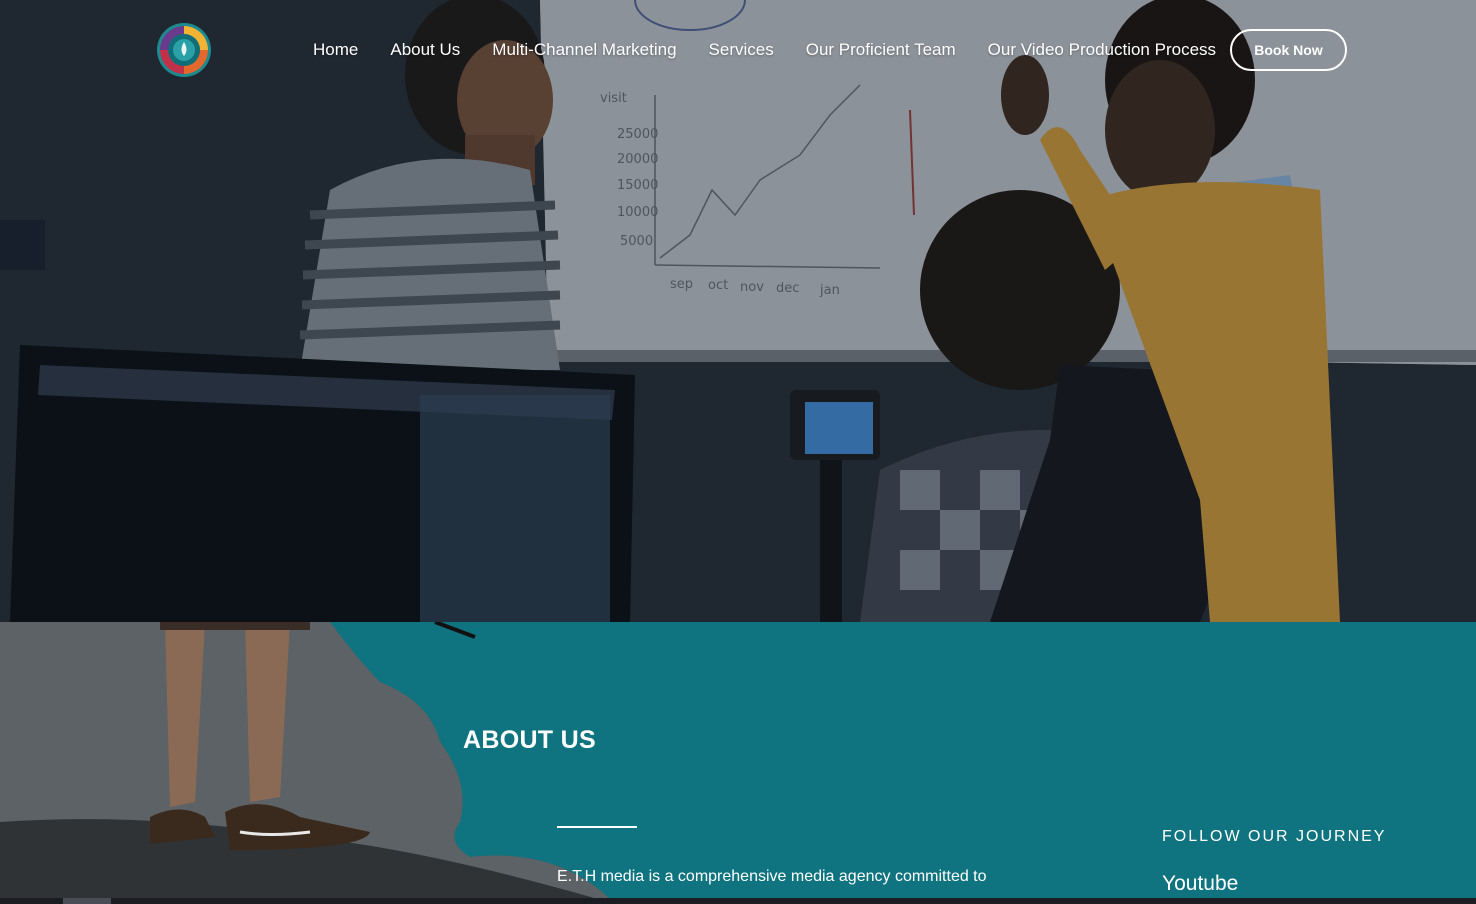 The width and height of the screenshot is (1476, 904). Describe the element at coordinates (425, 50) in the screenshot. I see `nav-item-about-us: About Us` at that location.